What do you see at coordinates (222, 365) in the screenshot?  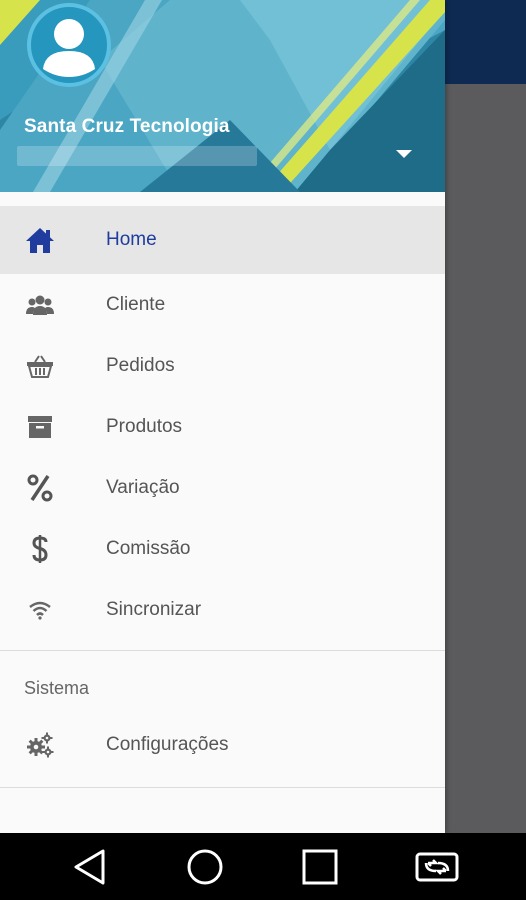 I see `menu-item-pedidos: Pedidos` at bounding box center [222, 365].